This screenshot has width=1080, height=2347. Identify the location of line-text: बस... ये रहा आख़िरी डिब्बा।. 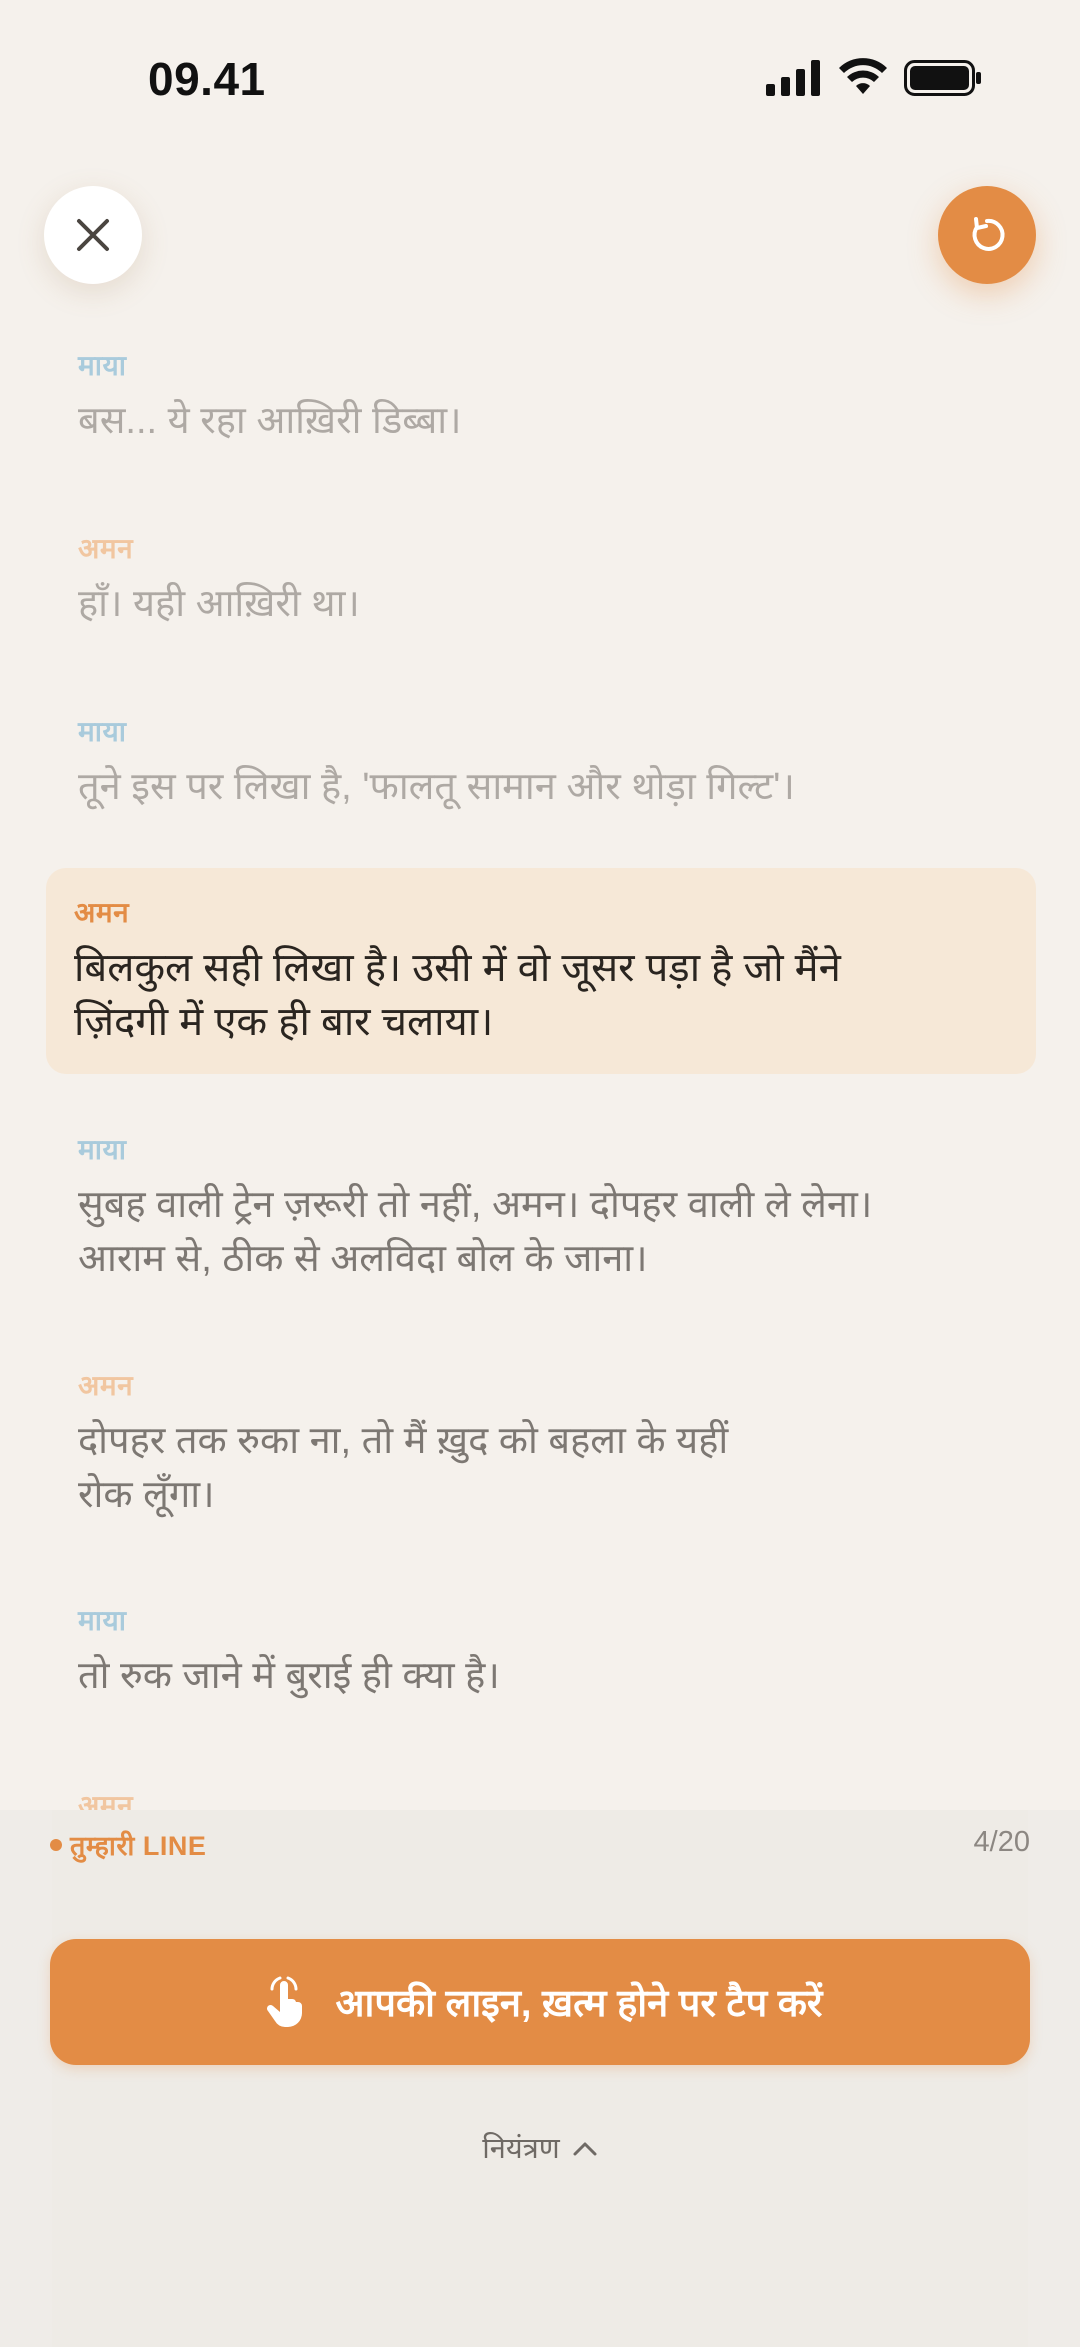
(270, 421).